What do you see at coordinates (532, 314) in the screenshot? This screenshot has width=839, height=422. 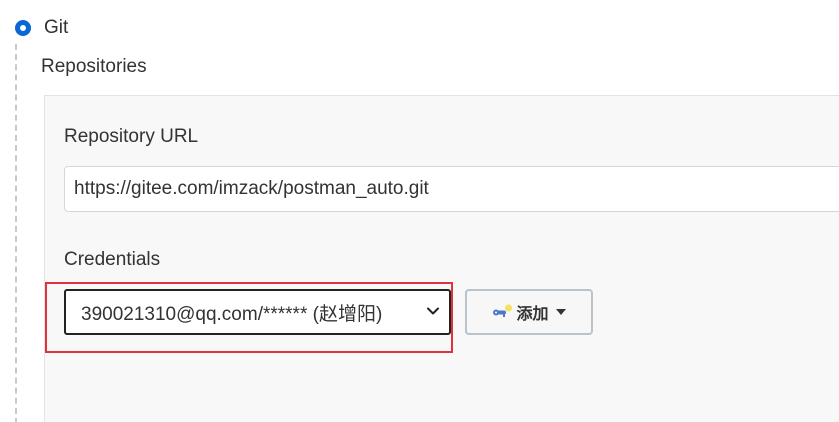 I see `add-button-label: 添加` at bounding box center [532, 314].